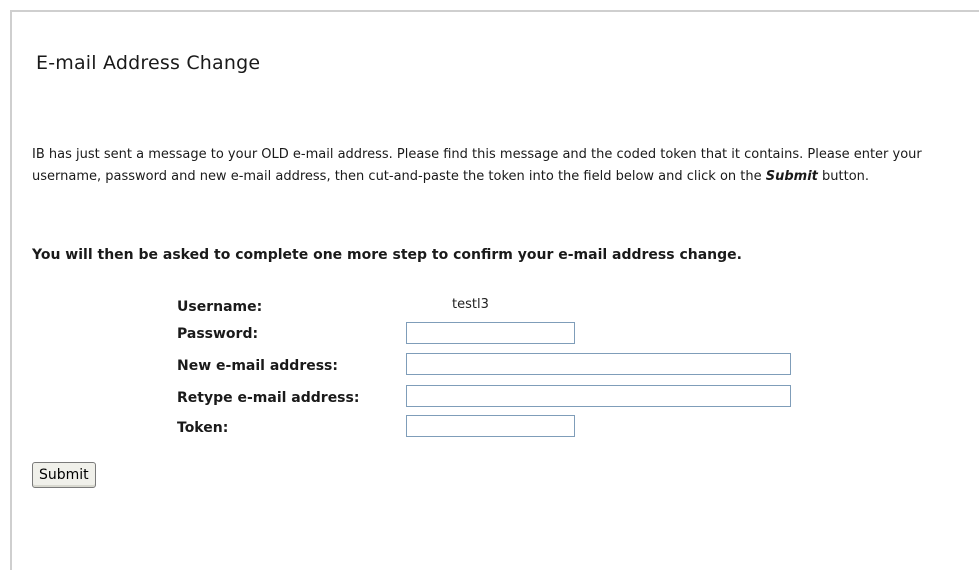 Image resolution: width=979 pixels, height=570 pixels. I want to click on retype-email-row: Retype e-mail address:, so click(292, 398).